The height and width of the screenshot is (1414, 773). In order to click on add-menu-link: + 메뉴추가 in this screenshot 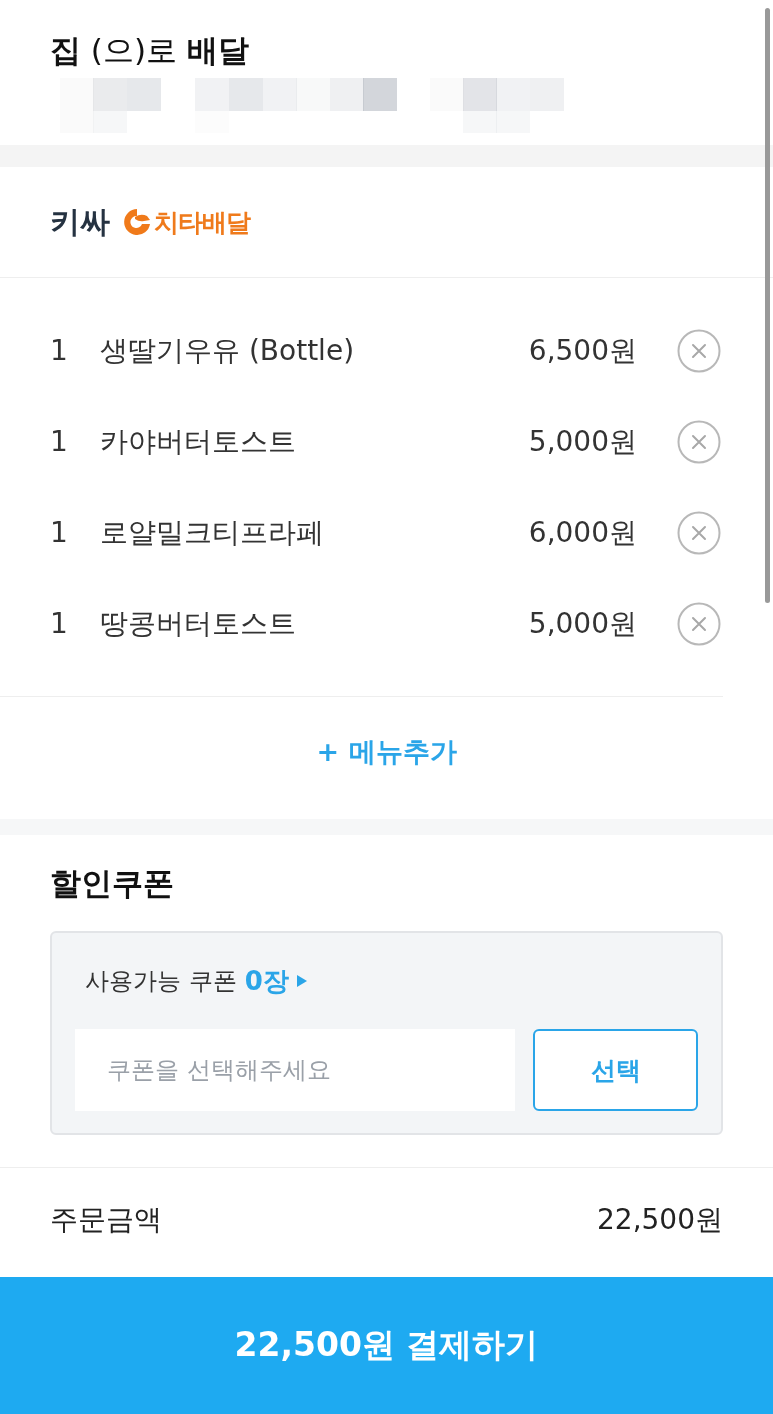, I will do `click(386, 752)`.